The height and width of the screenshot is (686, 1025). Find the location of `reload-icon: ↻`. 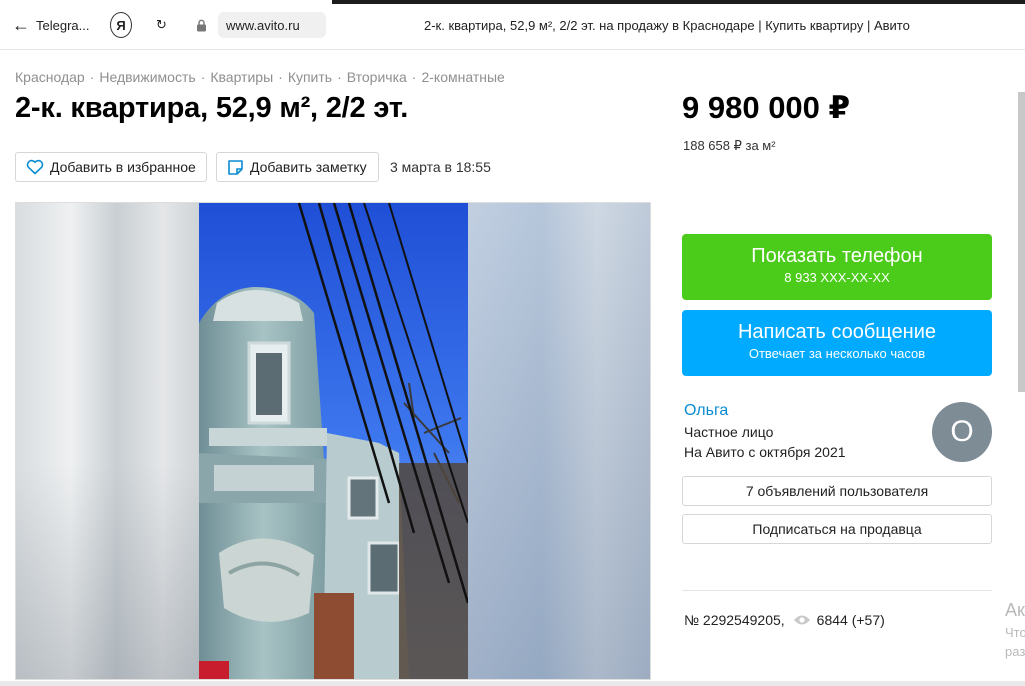

reload-icon: ↻ is located at coordinates (161, 25).